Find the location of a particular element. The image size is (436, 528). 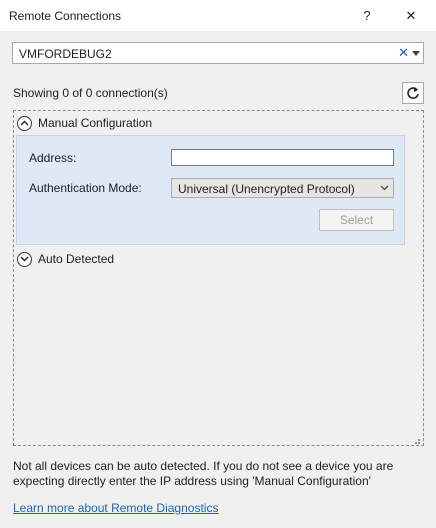

connection-count-text: Showing 0 of 0 connection(s) is located at coordinates (90, 93).